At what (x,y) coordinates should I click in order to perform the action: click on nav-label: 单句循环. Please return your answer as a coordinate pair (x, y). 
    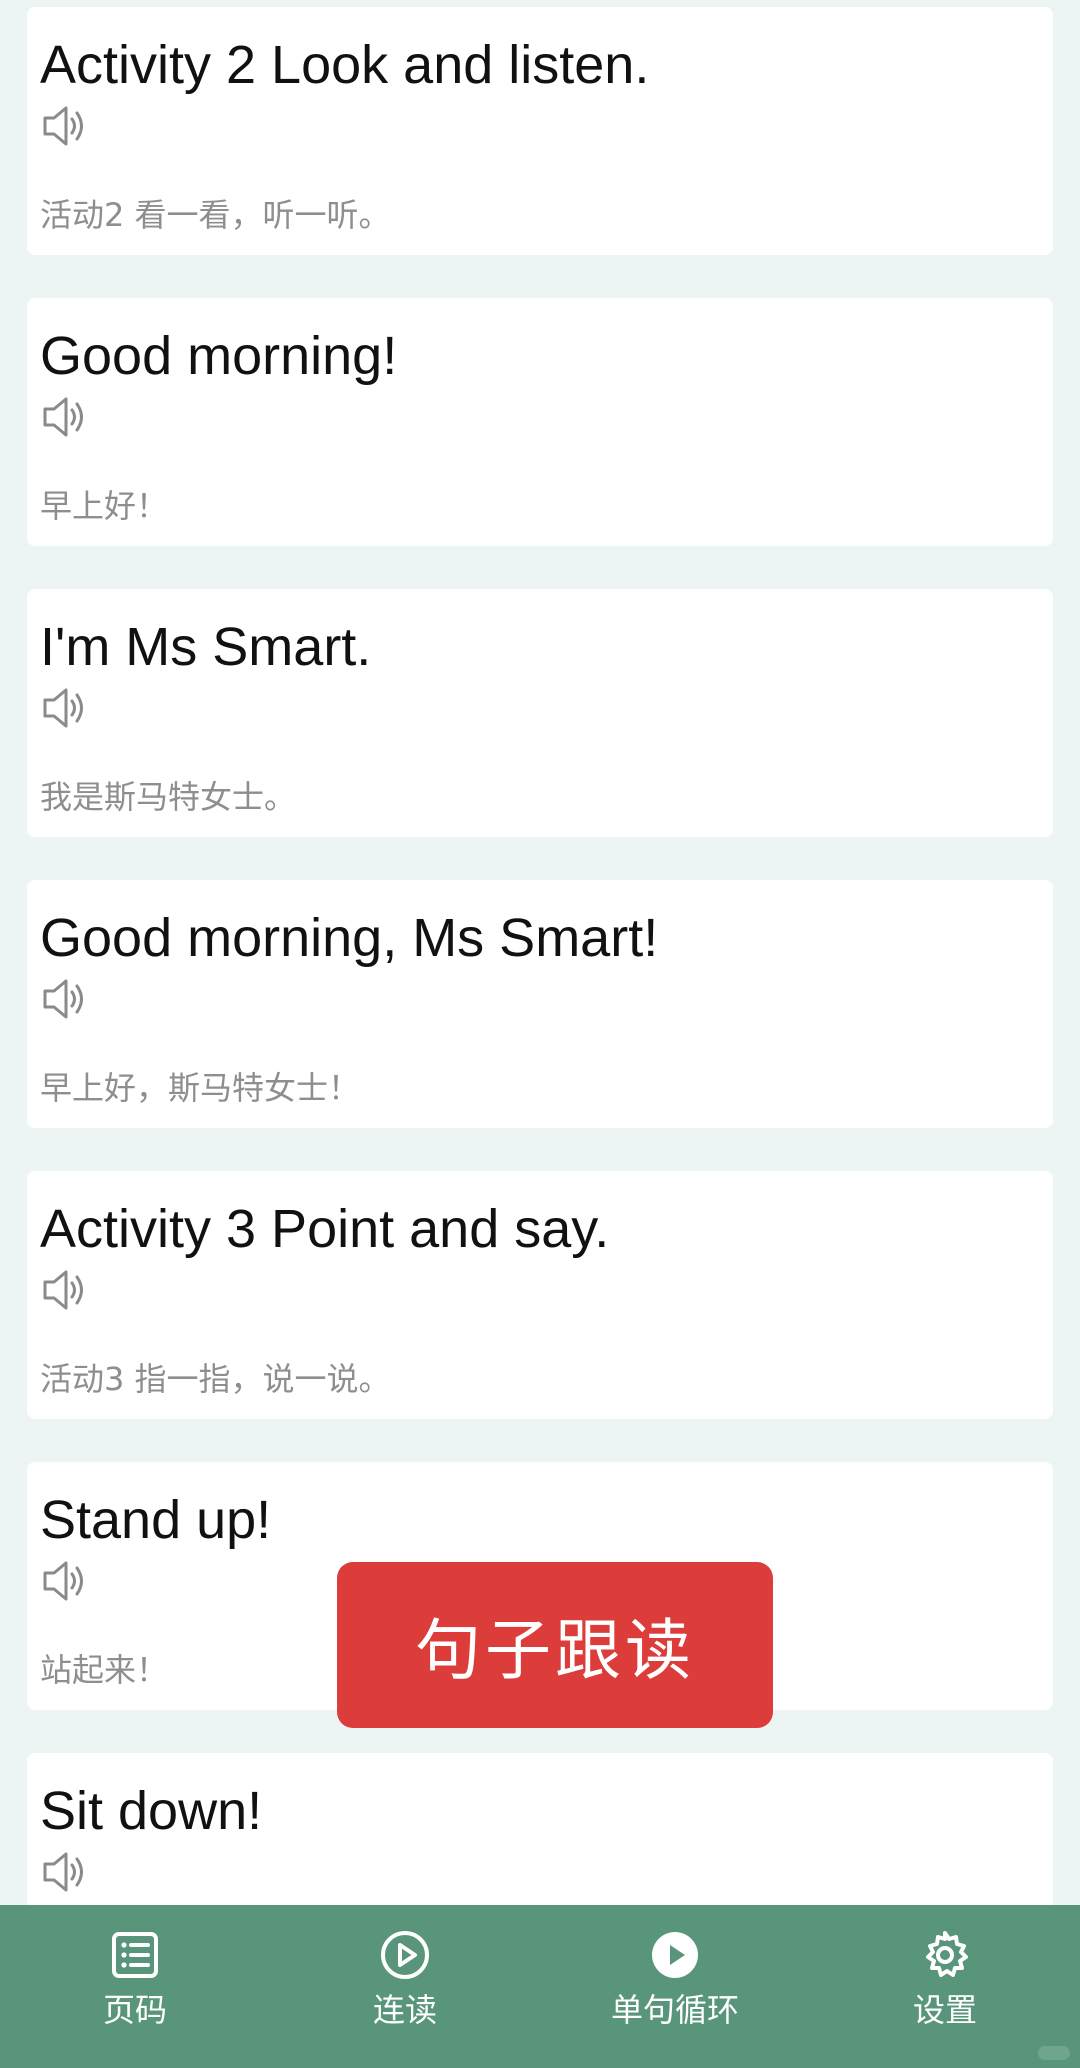
    Looking at the image, I should click on (674, 2010).